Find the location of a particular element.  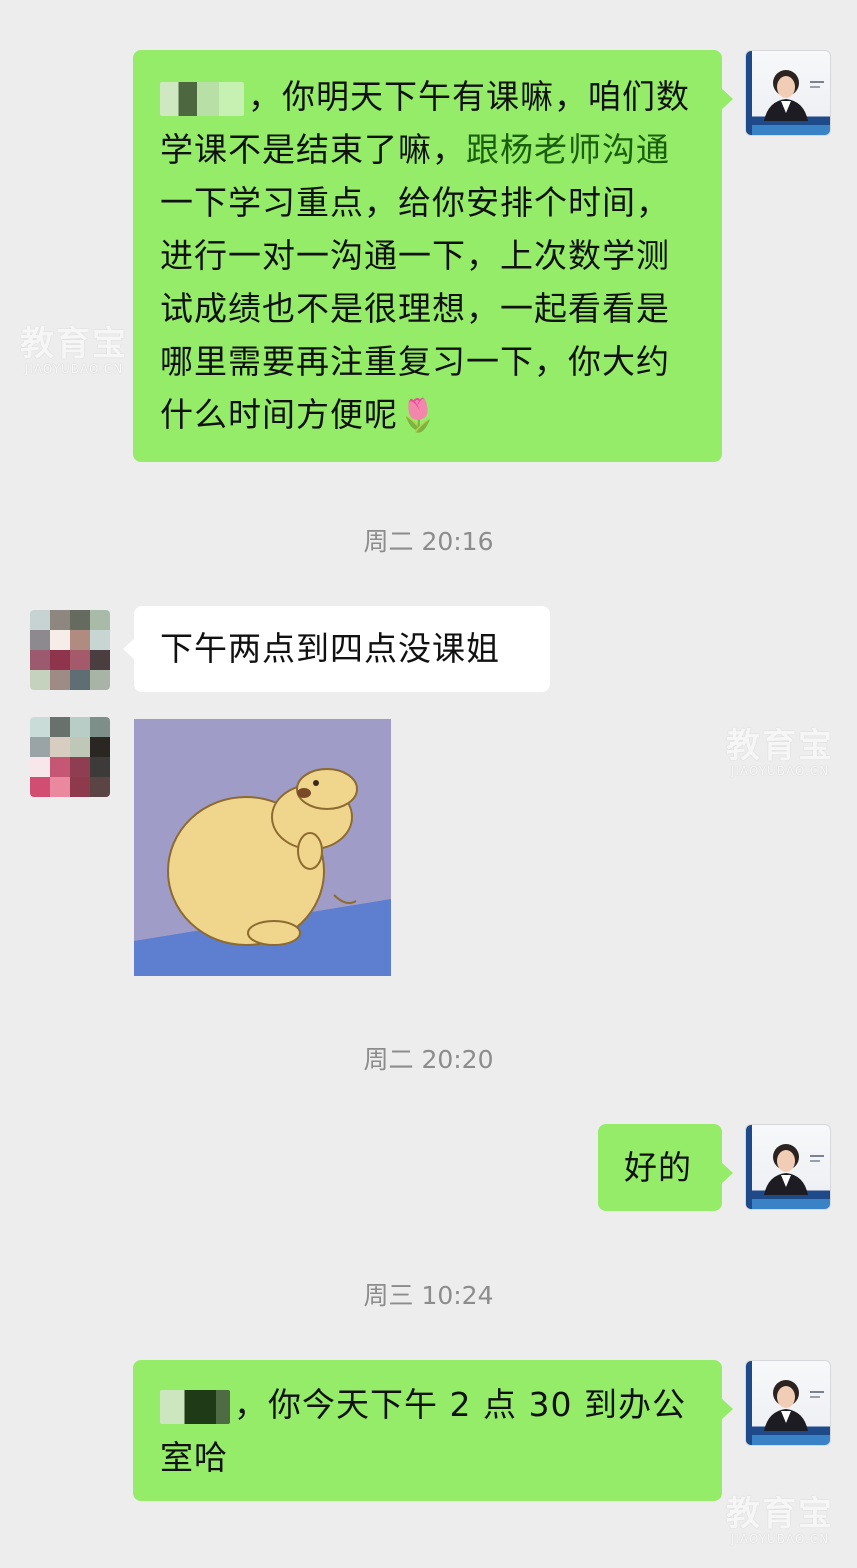

message-text: ，你今天下午 2 点 30 到办公 is located at coordinates (460, 1404).